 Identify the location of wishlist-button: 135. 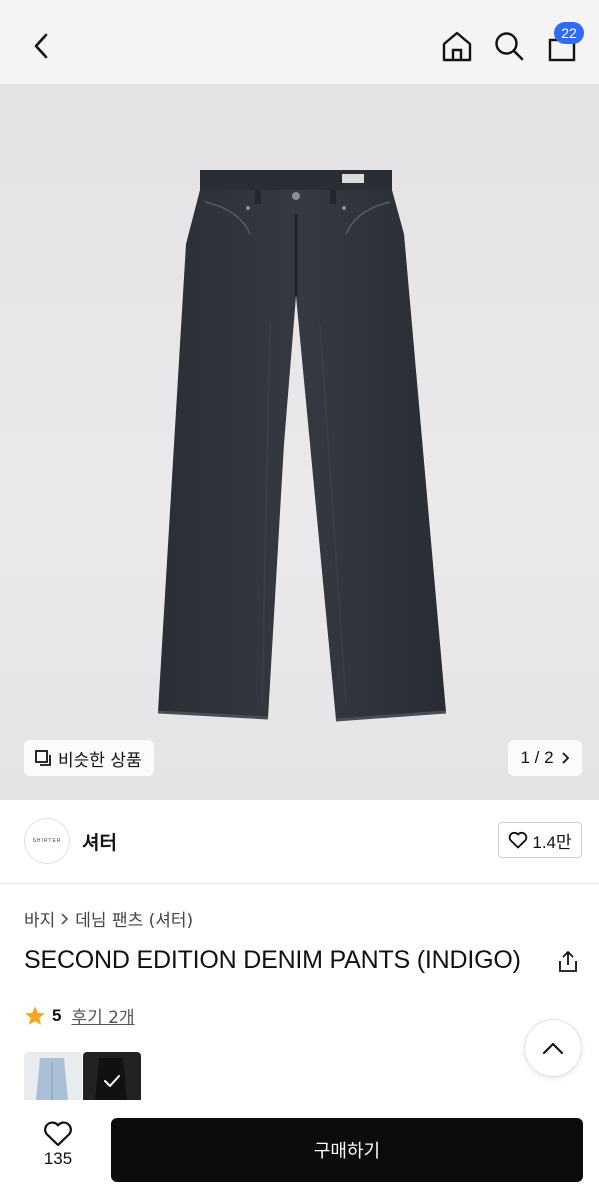
(58, 1144).